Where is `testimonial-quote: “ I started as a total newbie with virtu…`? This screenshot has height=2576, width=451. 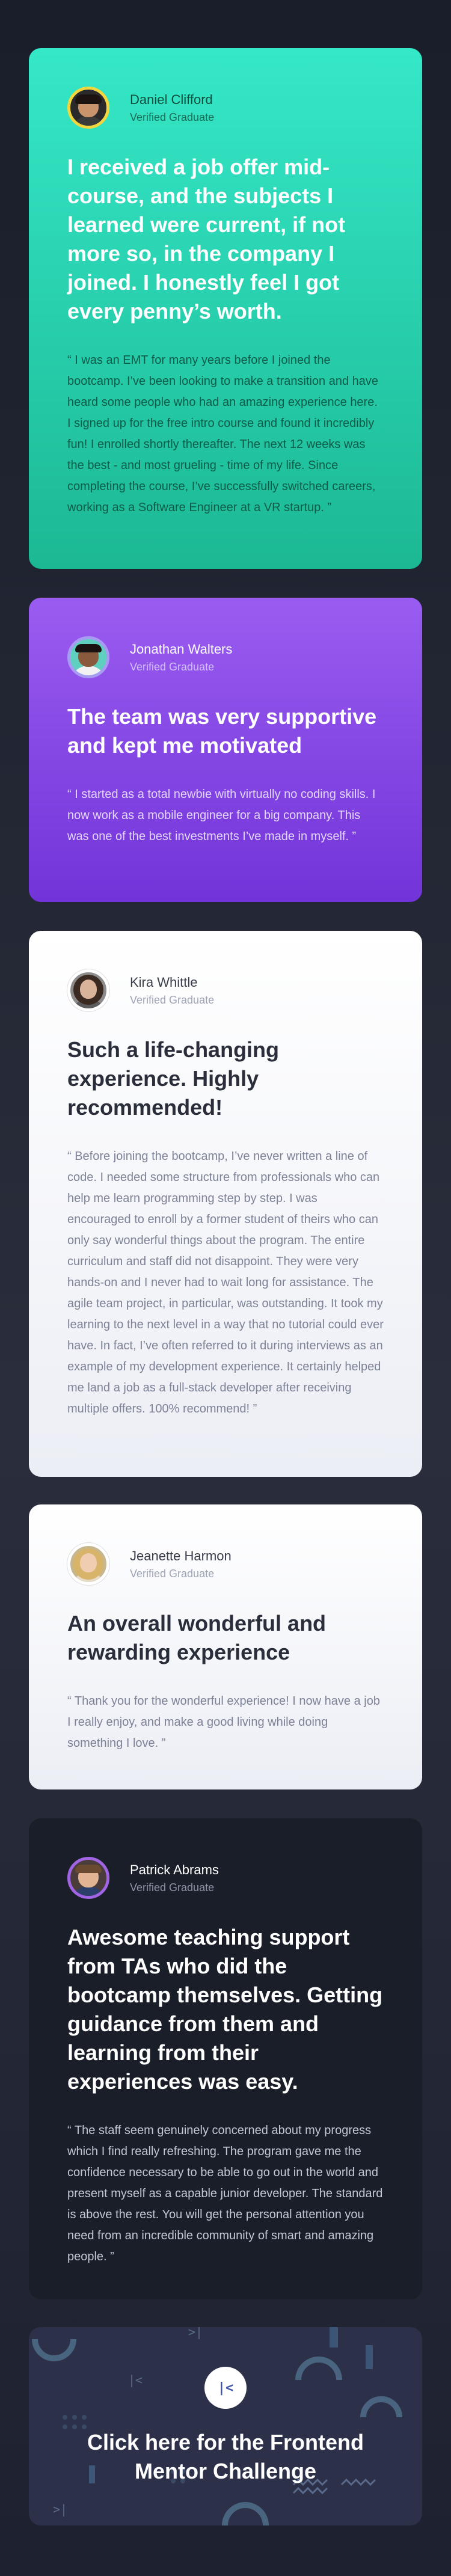 testimonial-quote: “ I started as a total newbie with virtu… is located at coordinates (222, 815).